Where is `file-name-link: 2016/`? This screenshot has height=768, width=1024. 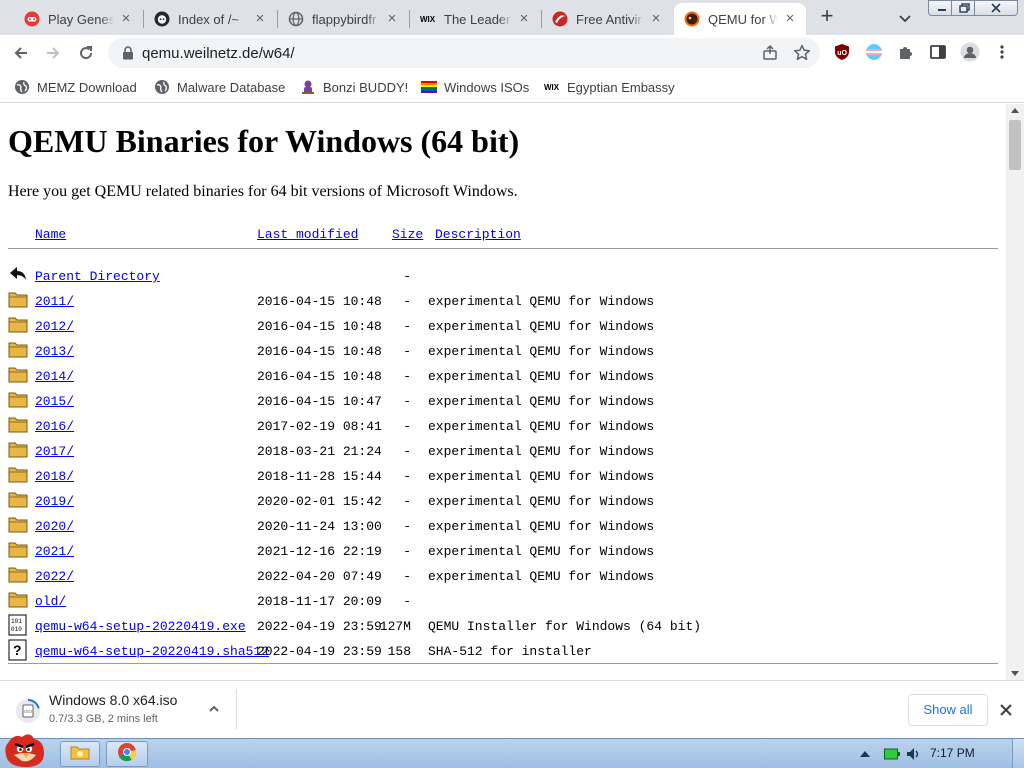 file-name-link: 2016/ is located at coordinates (54, 426).